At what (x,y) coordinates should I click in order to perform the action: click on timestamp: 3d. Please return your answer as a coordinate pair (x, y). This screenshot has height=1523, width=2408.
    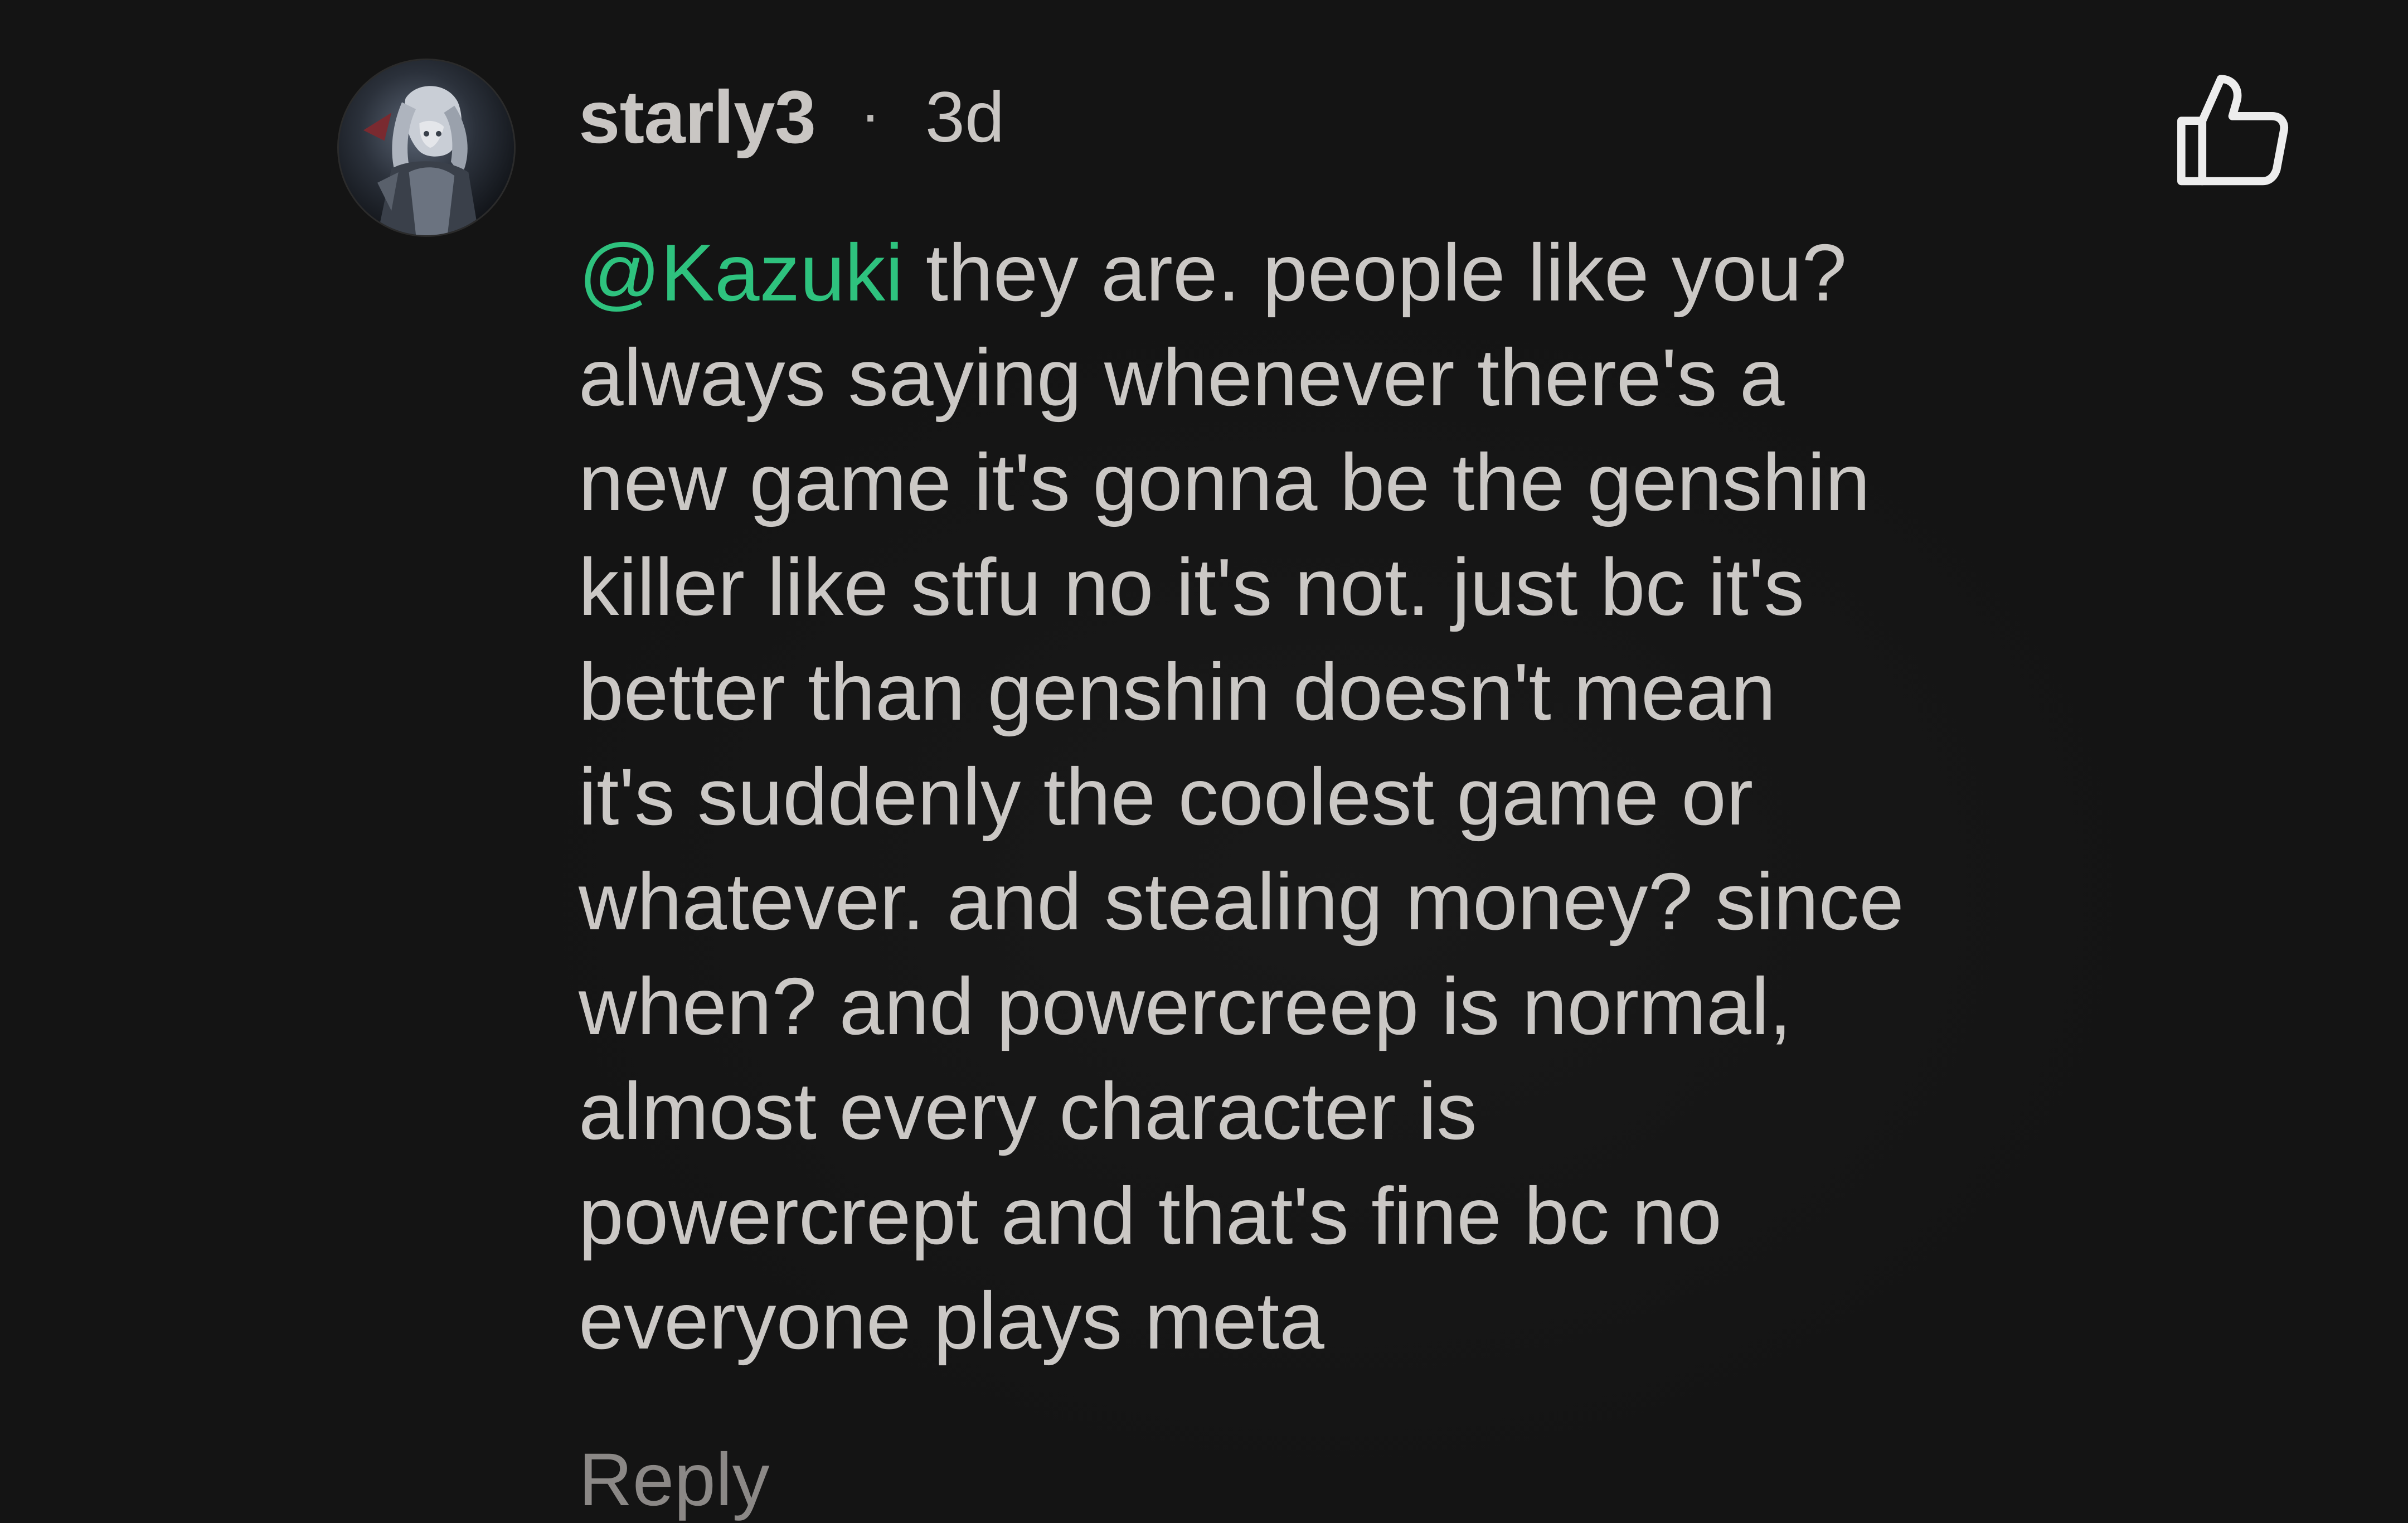
    Looking at the image, I should click on (965, 117).